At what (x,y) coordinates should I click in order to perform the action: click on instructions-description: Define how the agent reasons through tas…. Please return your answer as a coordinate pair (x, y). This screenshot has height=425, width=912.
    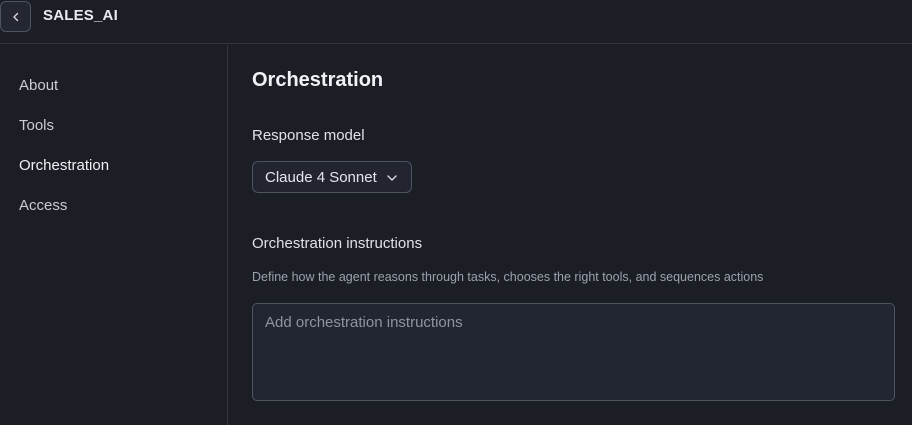
    Looking at the image, I should click on (508, 277).